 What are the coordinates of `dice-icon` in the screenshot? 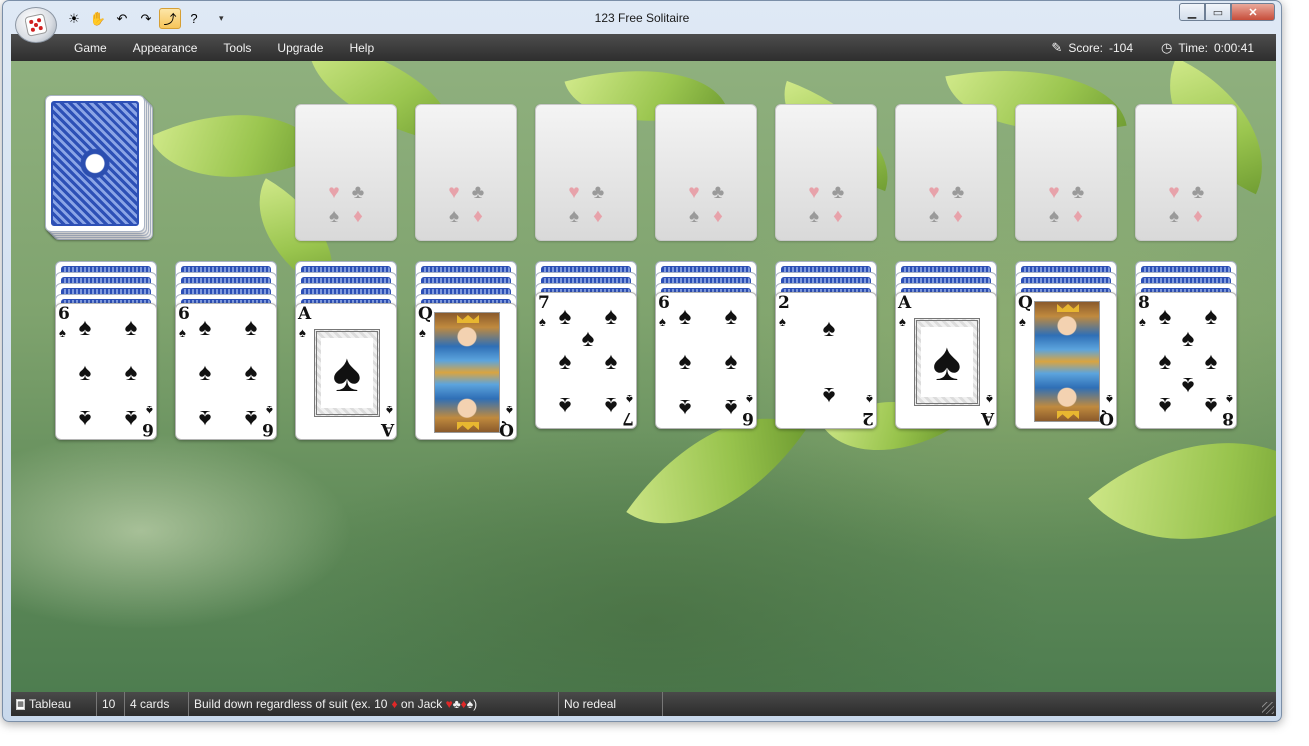 It's located at (36, 25).